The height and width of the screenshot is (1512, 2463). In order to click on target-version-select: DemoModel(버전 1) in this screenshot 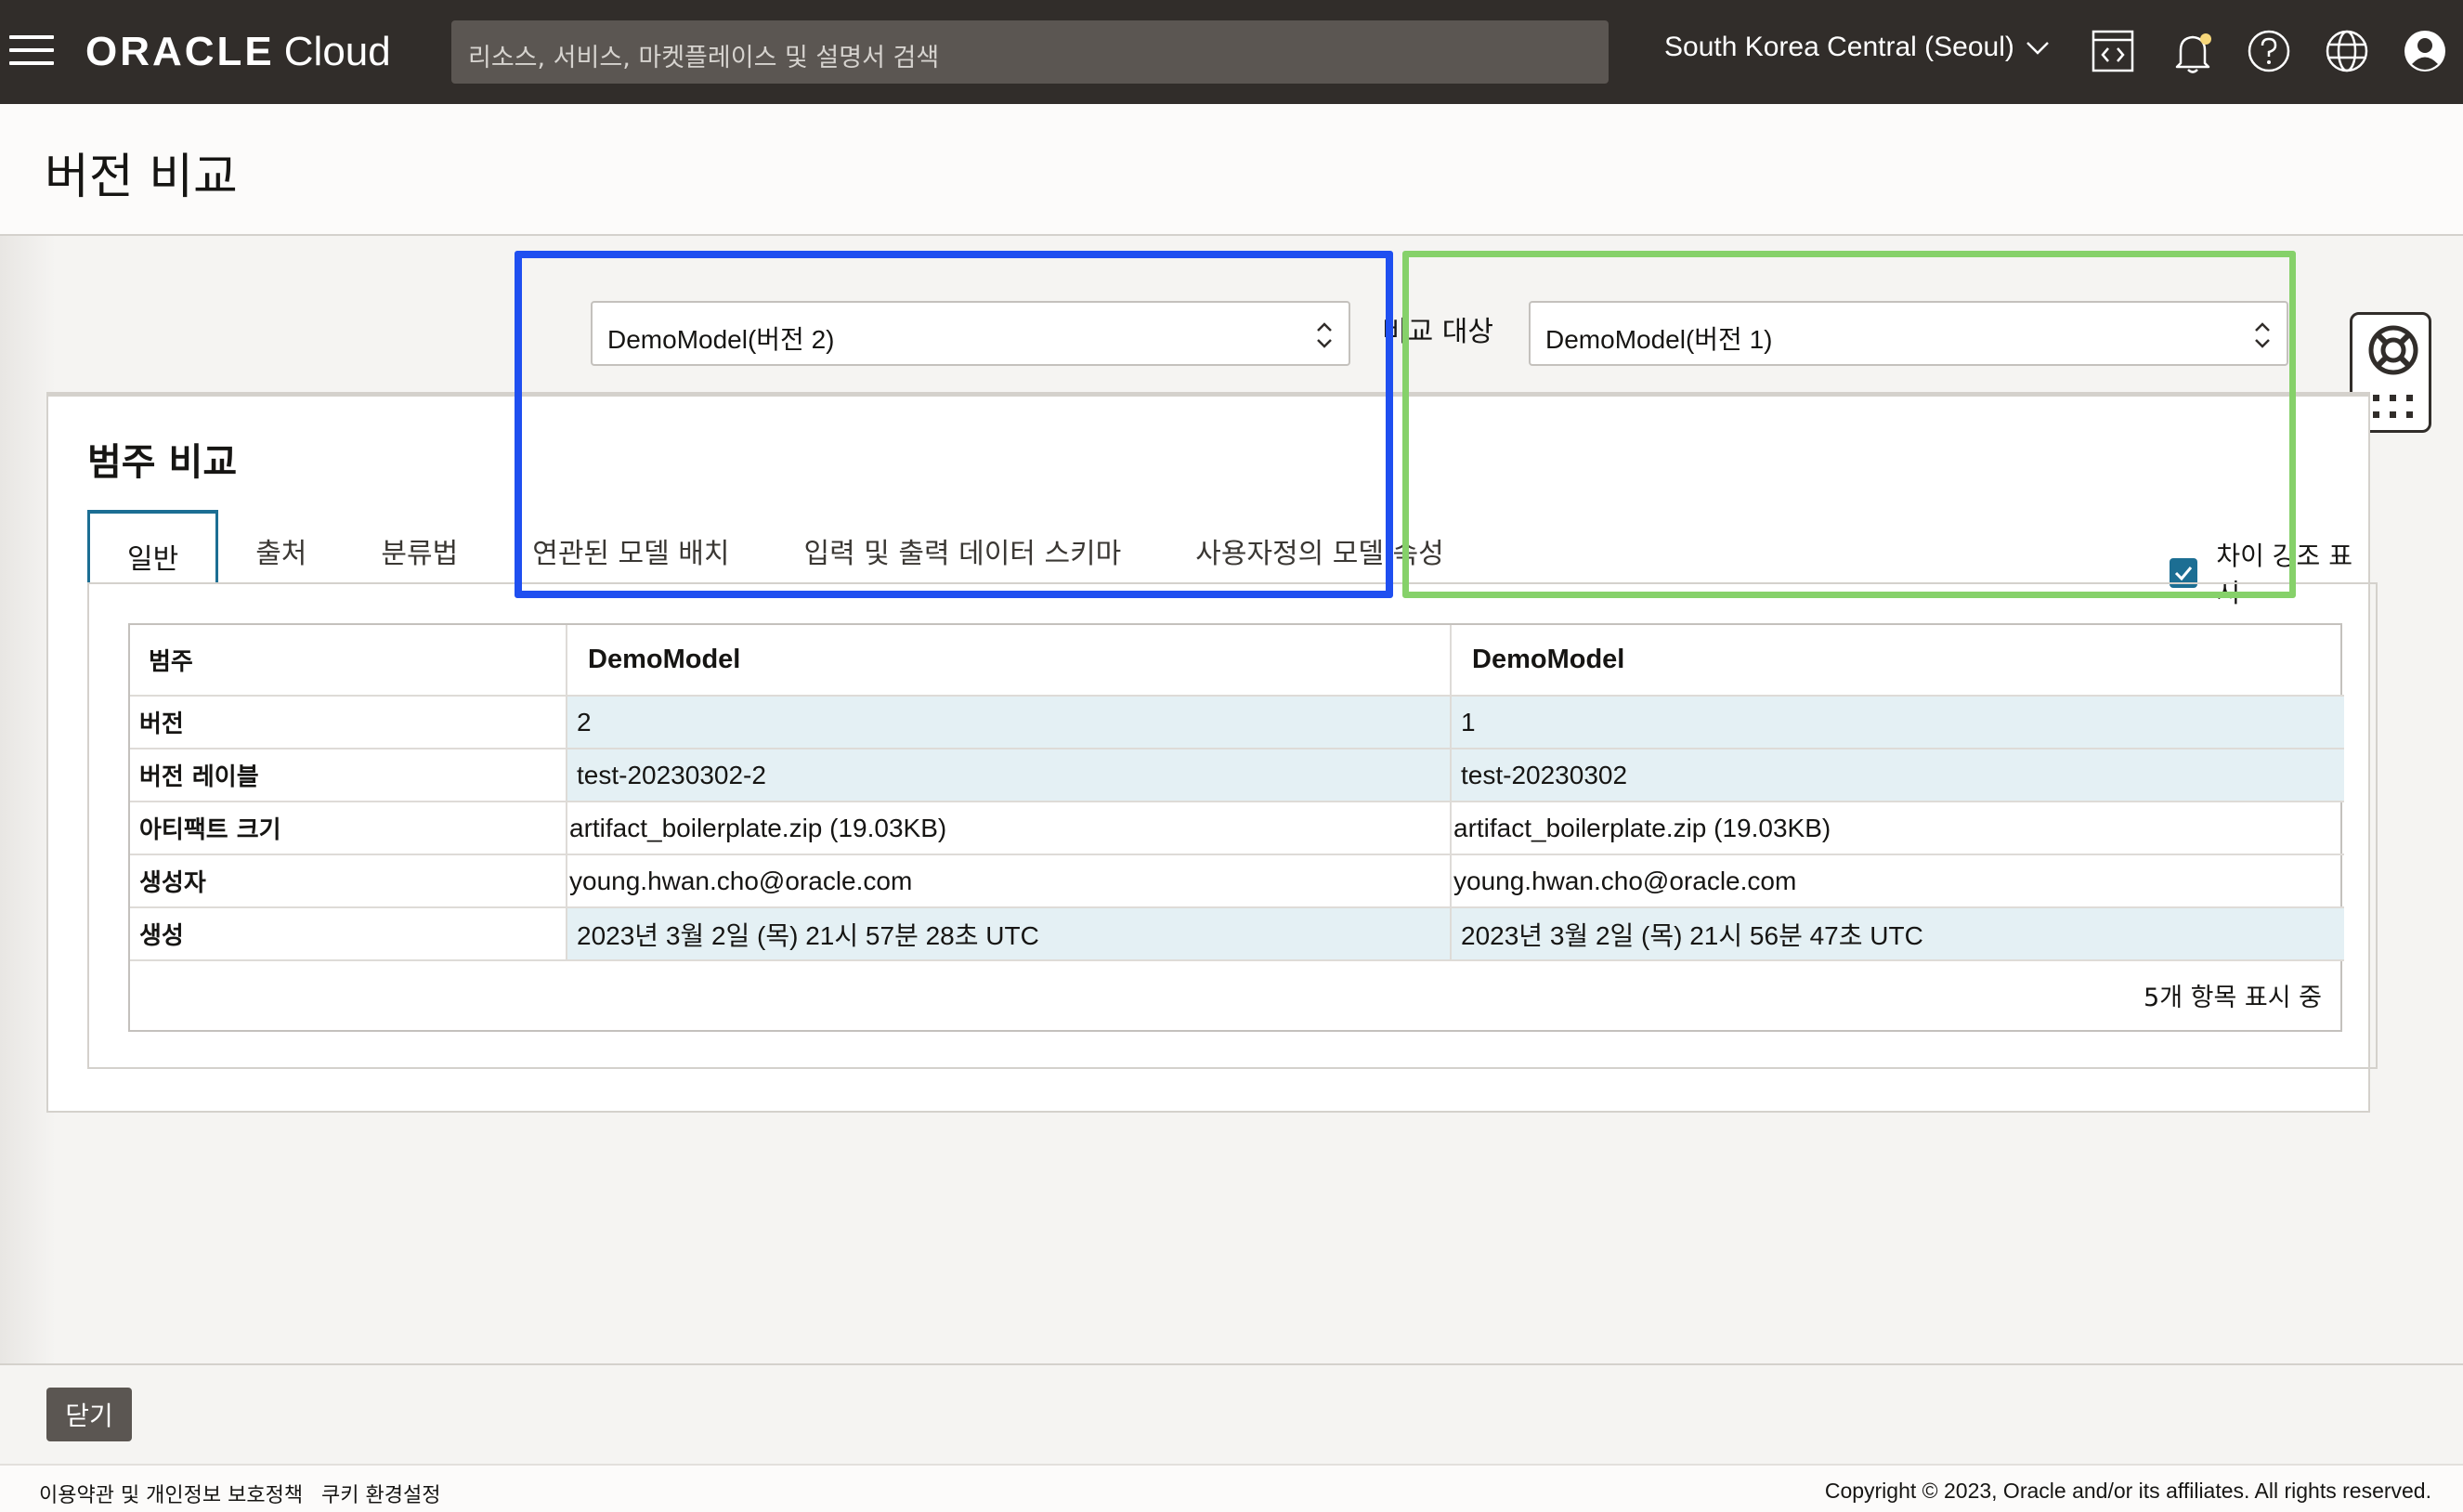, I will do `click(1908, 333)`.